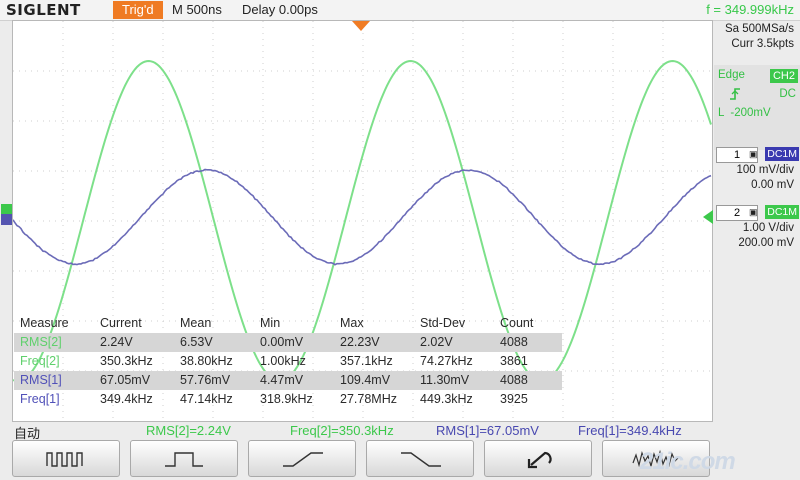 The image size is (800, 480). Describe the element at coordinates (270, 323) in the screenshot. I see `column-header: Min` at that location.